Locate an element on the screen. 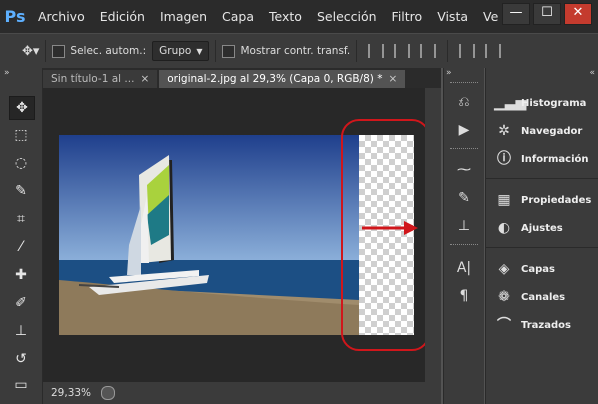 The image size is (598, 404). clone-source-icon: ⊥ is located at coordinates (464, 226).